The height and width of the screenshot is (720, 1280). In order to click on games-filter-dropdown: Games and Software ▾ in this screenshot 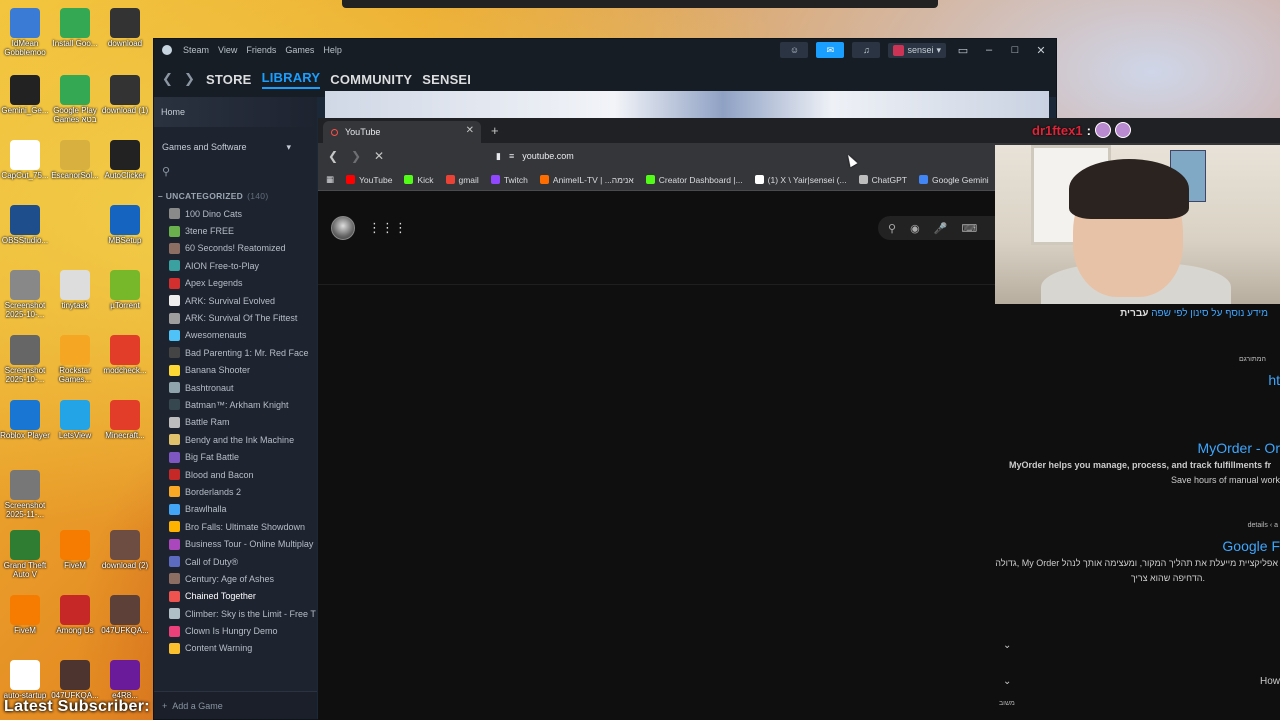, I will do `click(235, 147)`.